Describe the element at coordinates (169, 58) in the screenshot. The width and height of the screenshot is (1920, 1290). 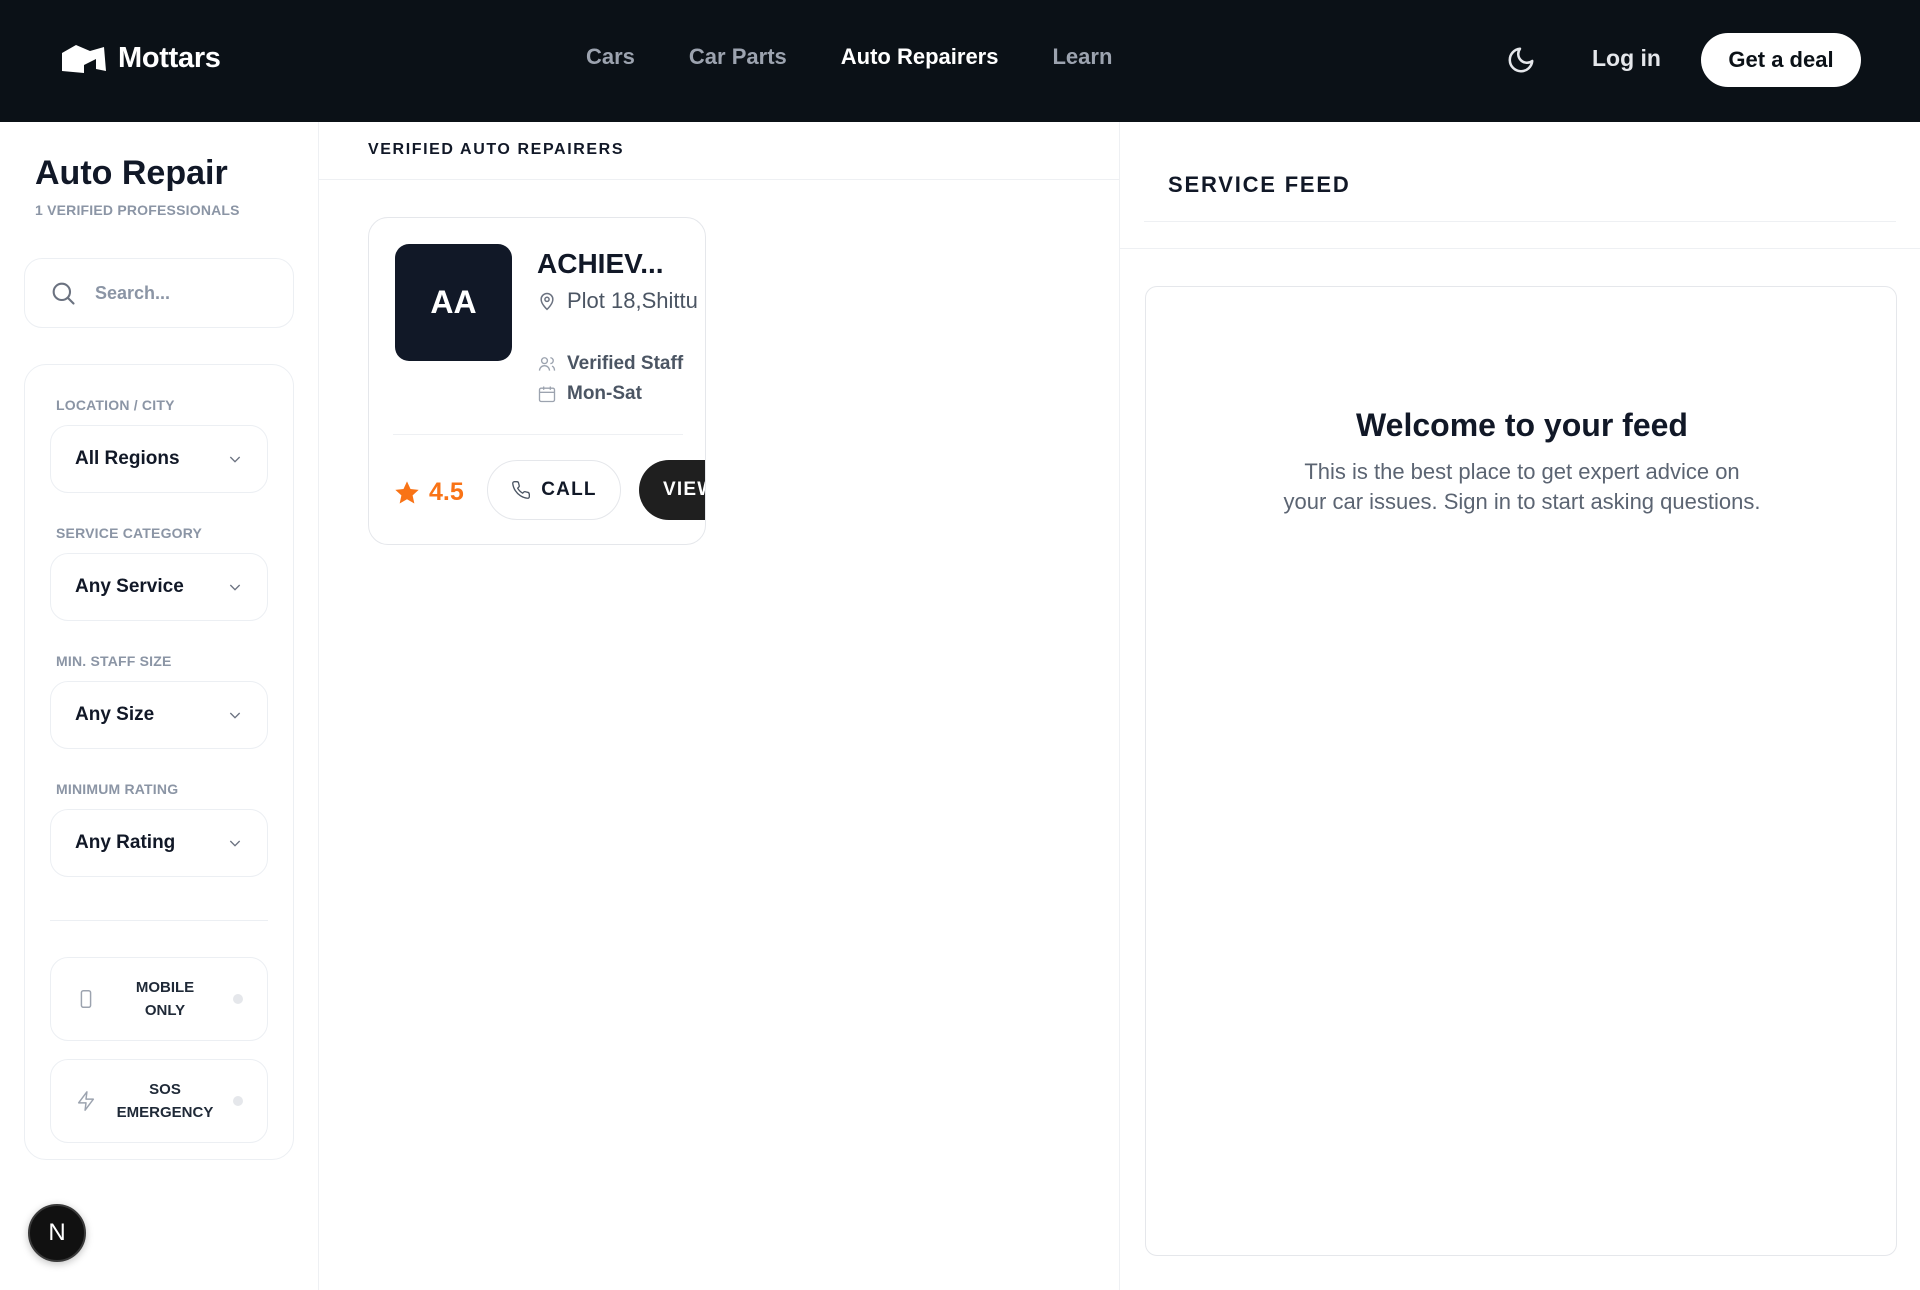
I see `brand-name: Mottars` at that location.